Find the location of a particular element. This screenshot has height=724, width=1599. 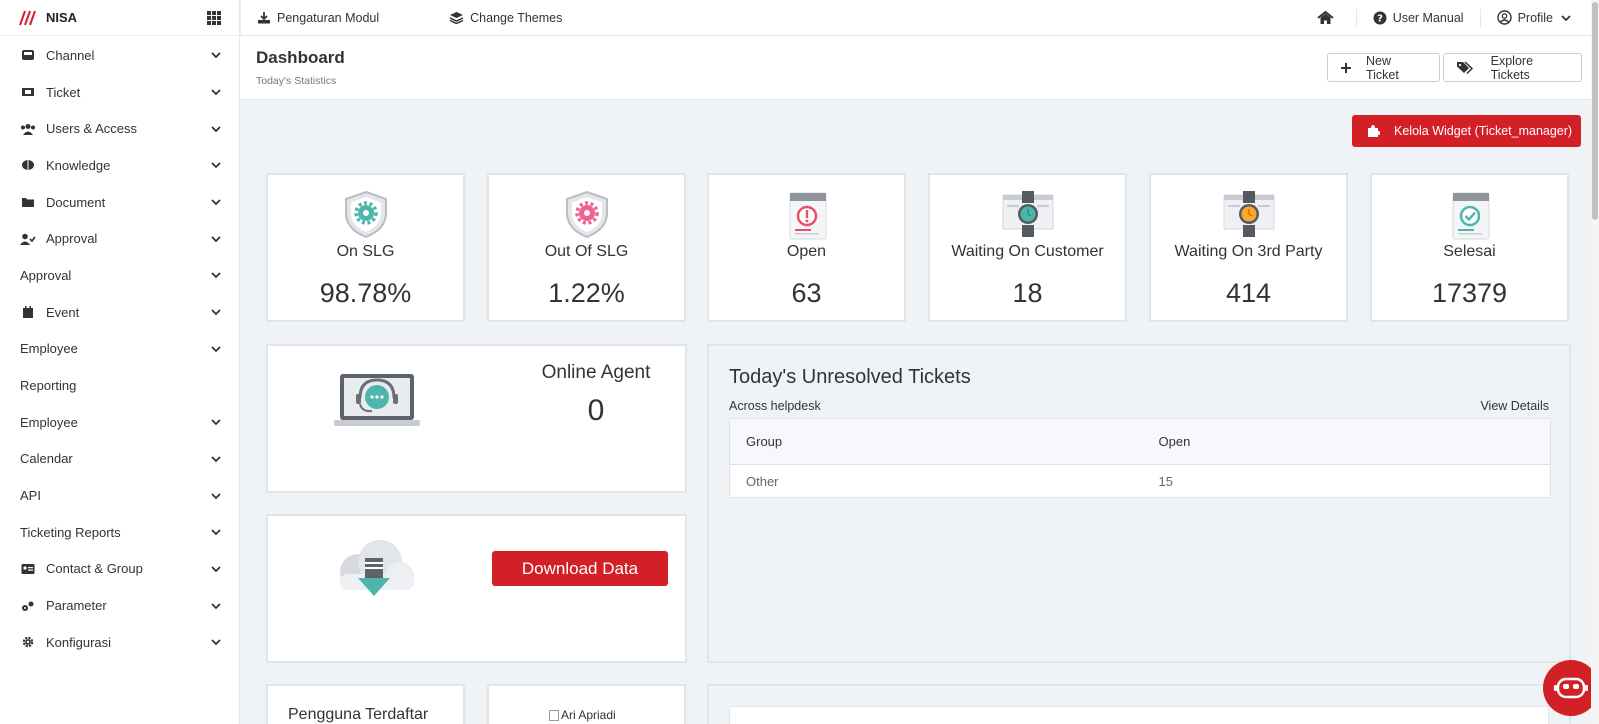

sidebar-item-approval-2: Approval is located at coordinates (119, 275).